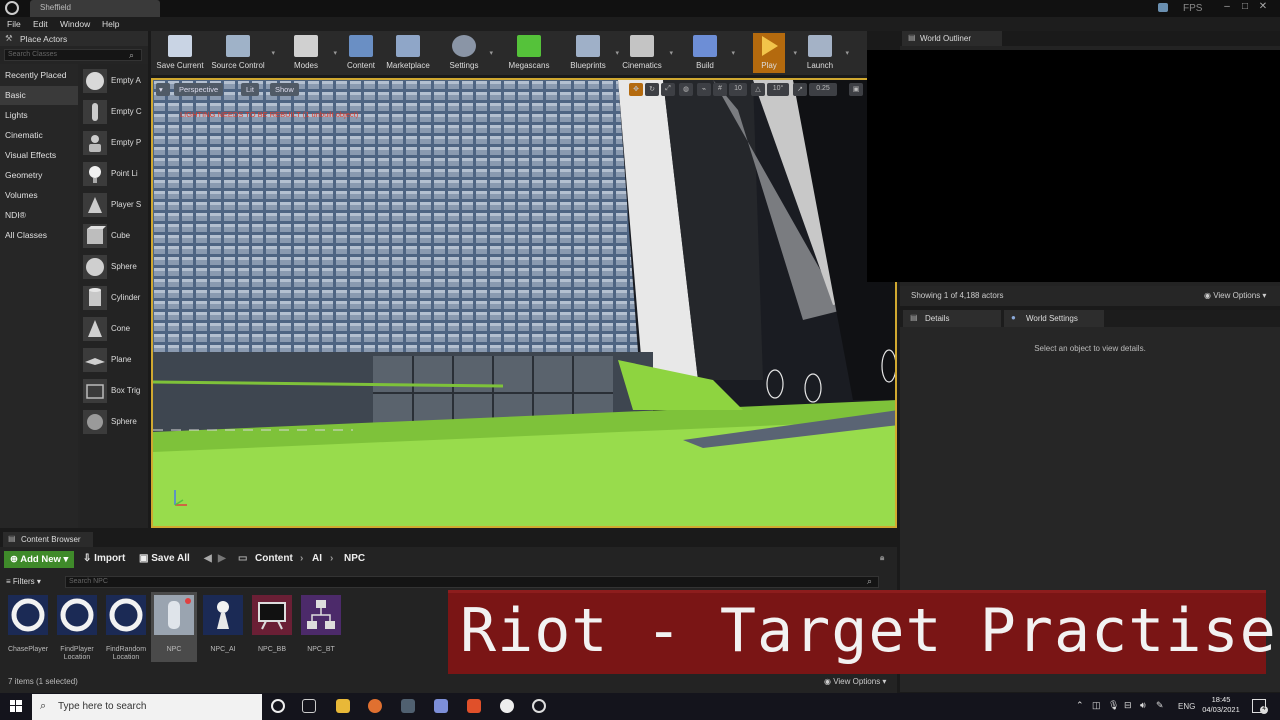  I want to click on microphone-icon: 🎙︎, so click(1113, 705).